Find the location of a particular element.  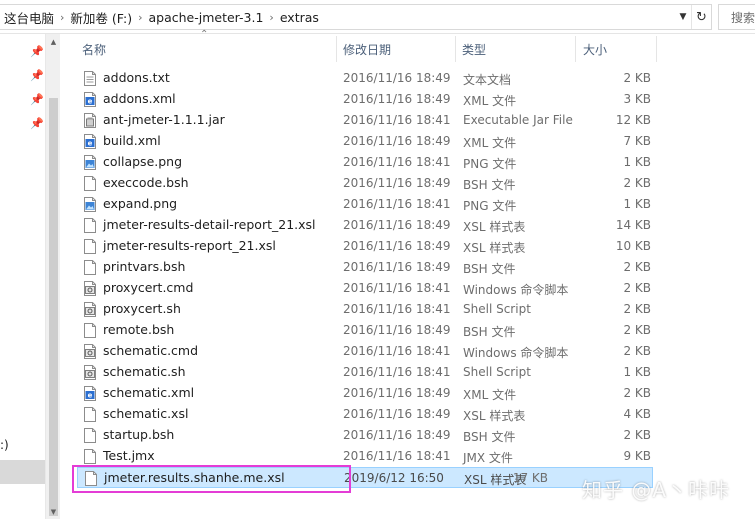

file-name: schematic.cmd is located at coordinates (151, 350).